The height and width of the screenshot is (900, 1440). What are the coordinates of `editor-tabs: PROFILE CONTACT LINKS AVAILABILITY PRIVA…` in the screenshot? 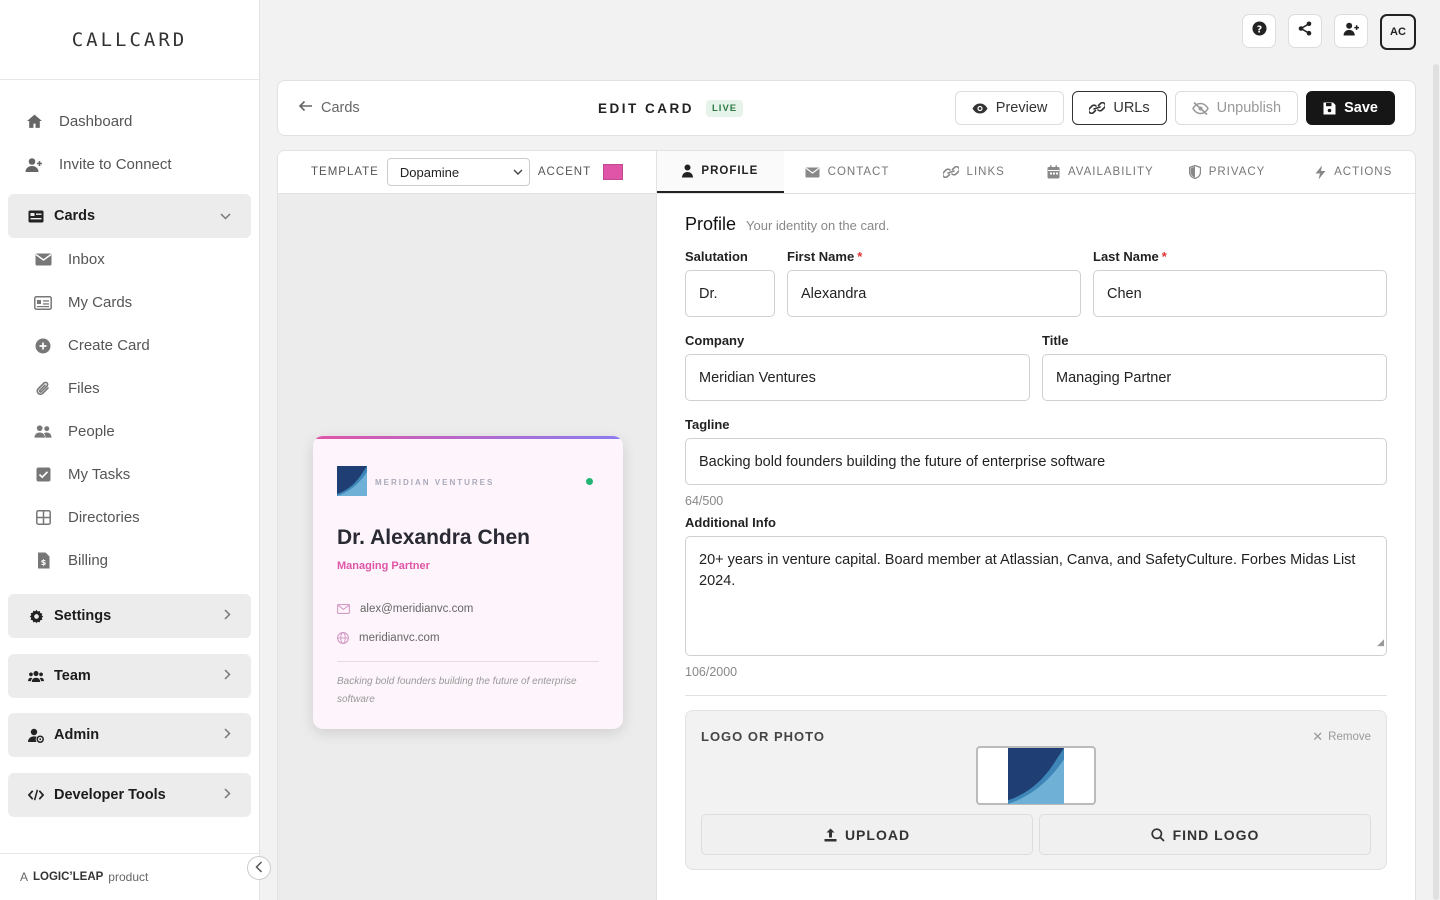 It's located at (1036, 172).